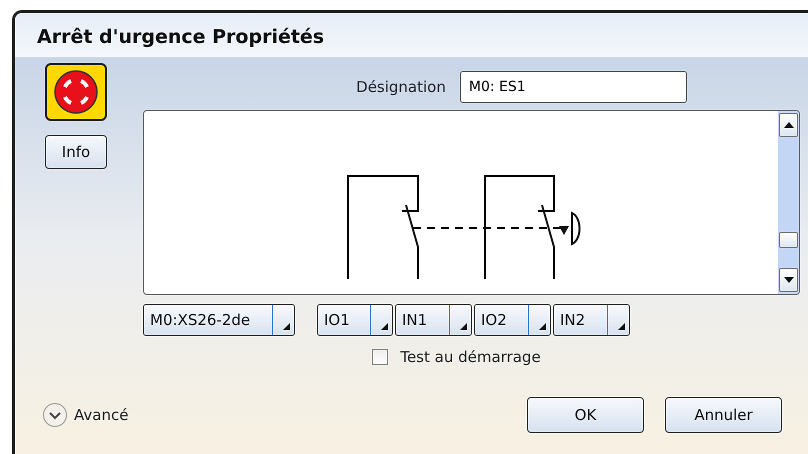 The image size is (808, 454). Describe the element at coordinates (789, 125) in the screenshot. I see `scroll-up-icon` at that location.